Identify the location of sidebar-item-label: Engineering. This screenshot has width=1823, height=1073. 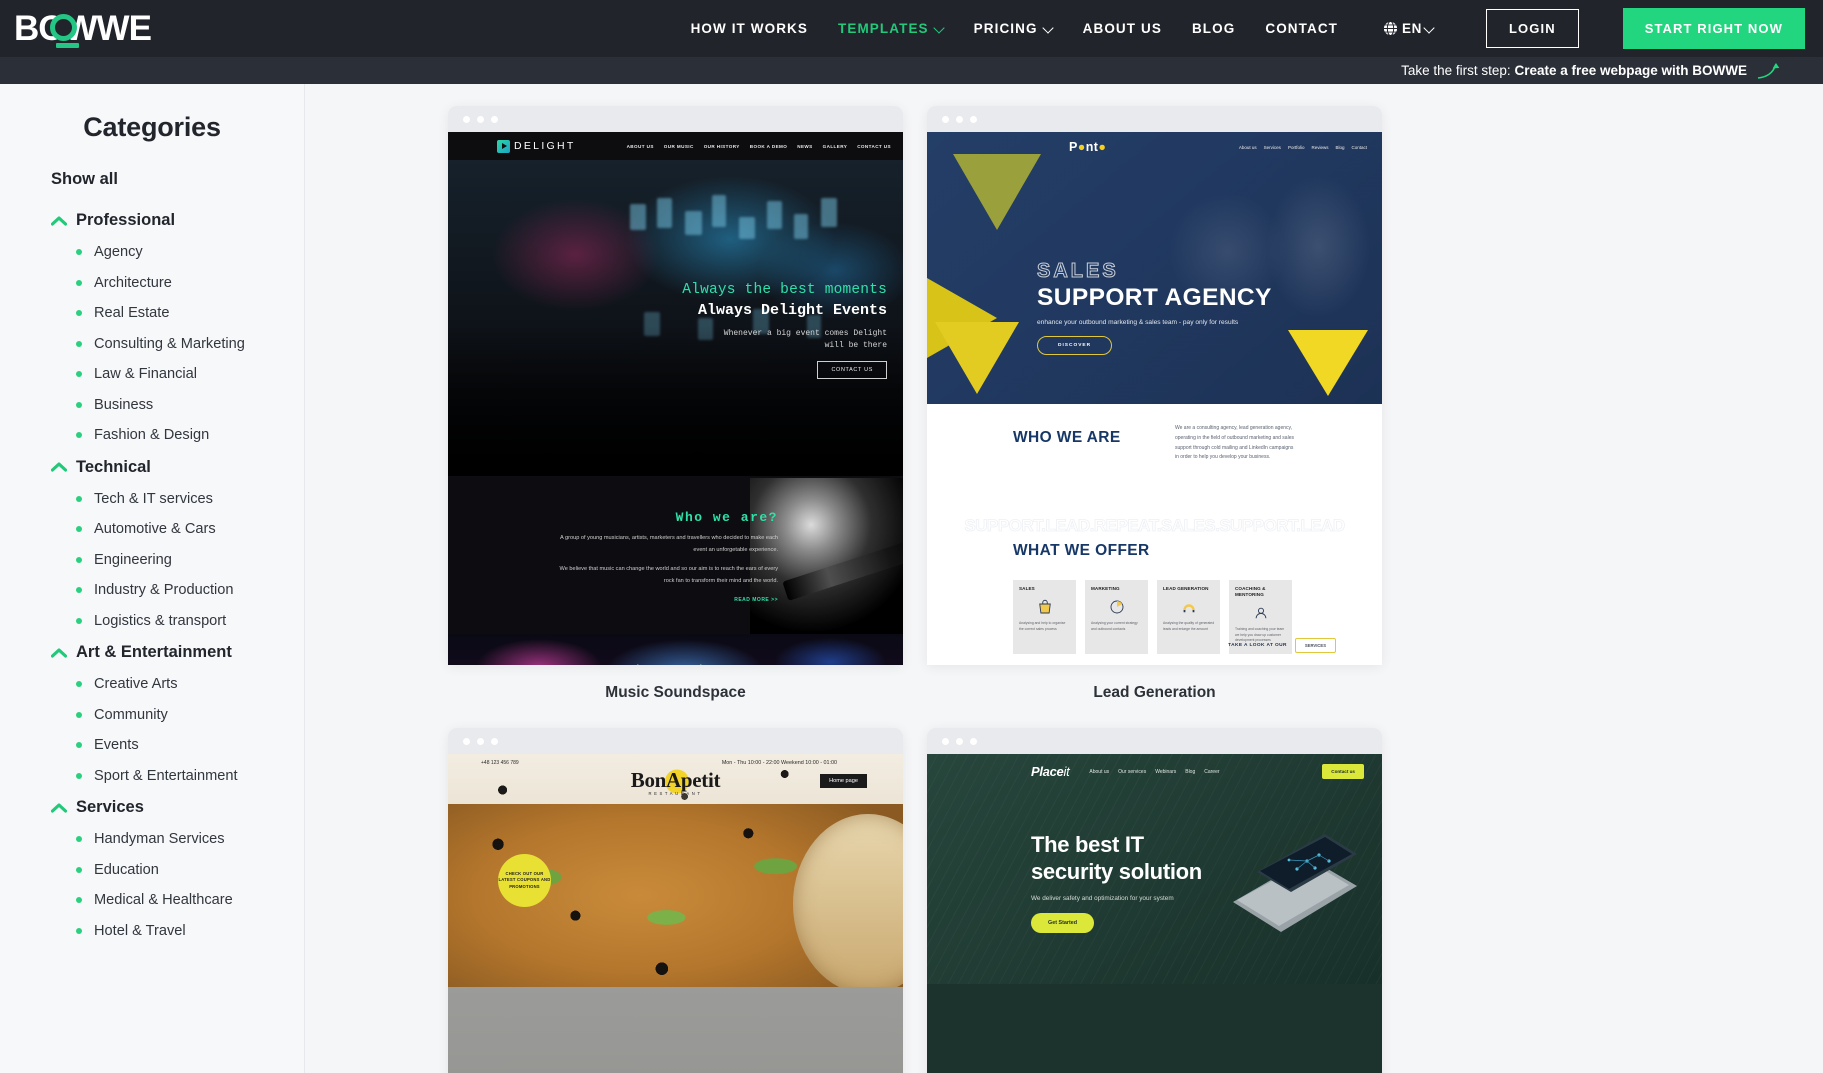
(133, 559).